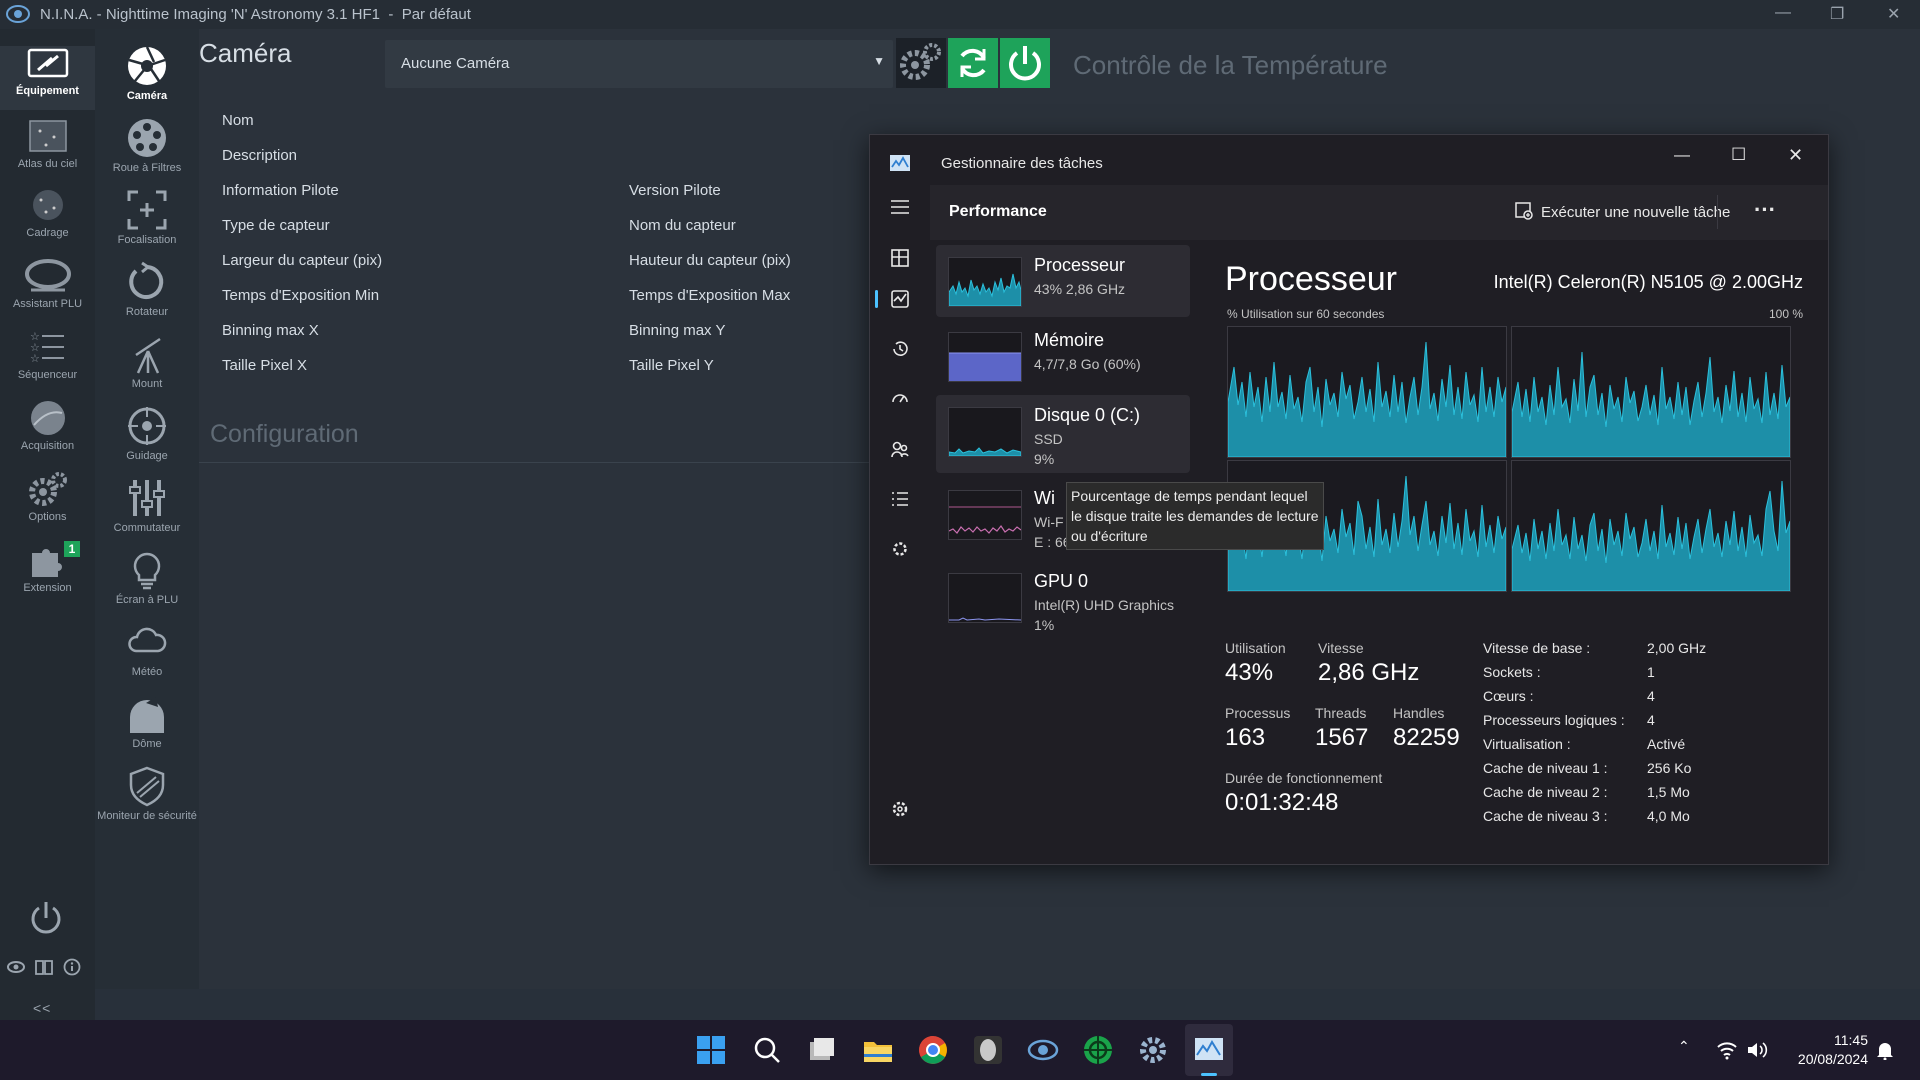 The height and width of the screenshot is (1080, 1920). What do you see at coordinates (147, 816) in the screenshot?
I see `nav-label: Moniteur de sécurité` at bounding box center [147, 816].